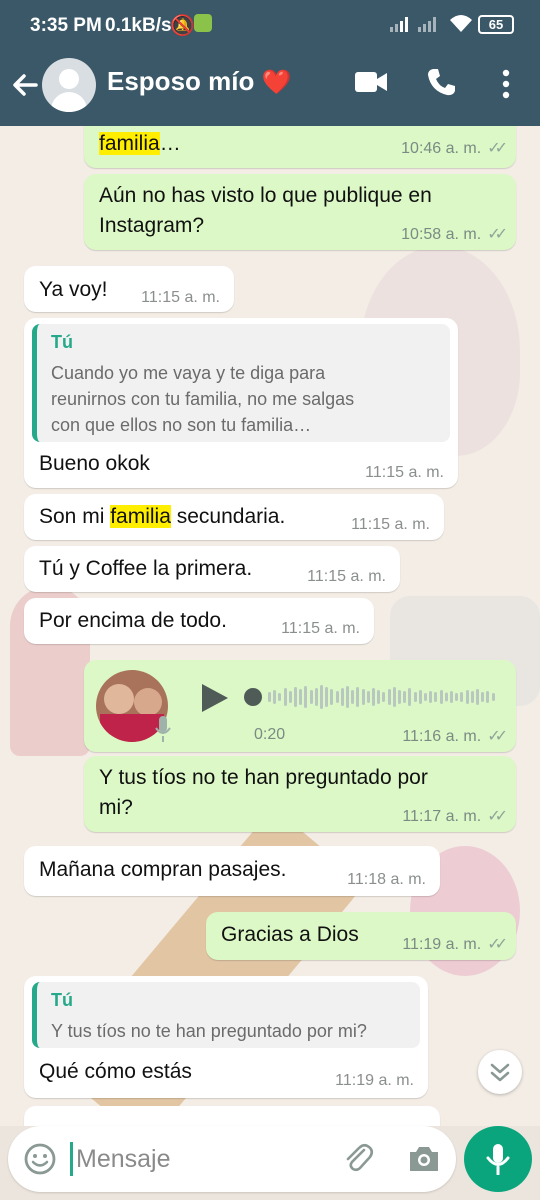 Image resolution: width=540 pixels, height=1200 pixels. I want to click on status-network-speed: 0.1kB/s, so click(138, 25).